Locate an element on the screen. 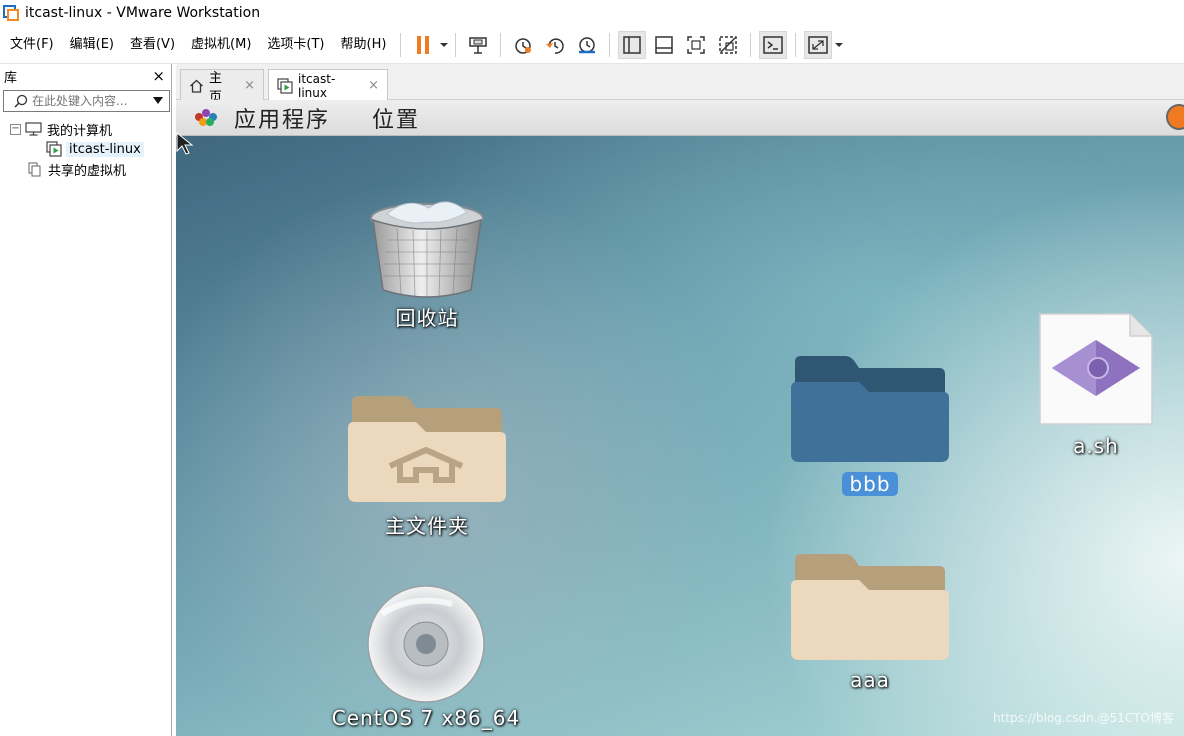  snapshot-icon is located at coordinates (523, 45).